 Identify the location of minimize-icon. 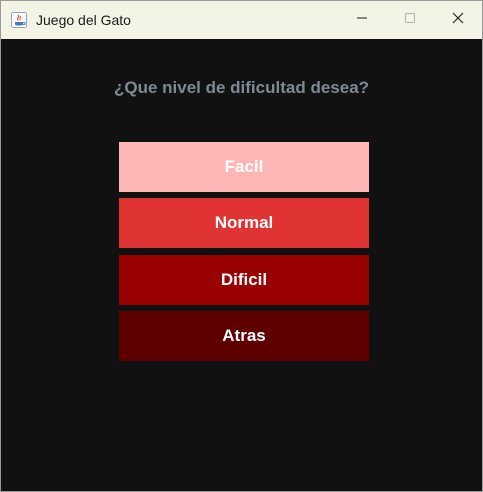
(362, 20).